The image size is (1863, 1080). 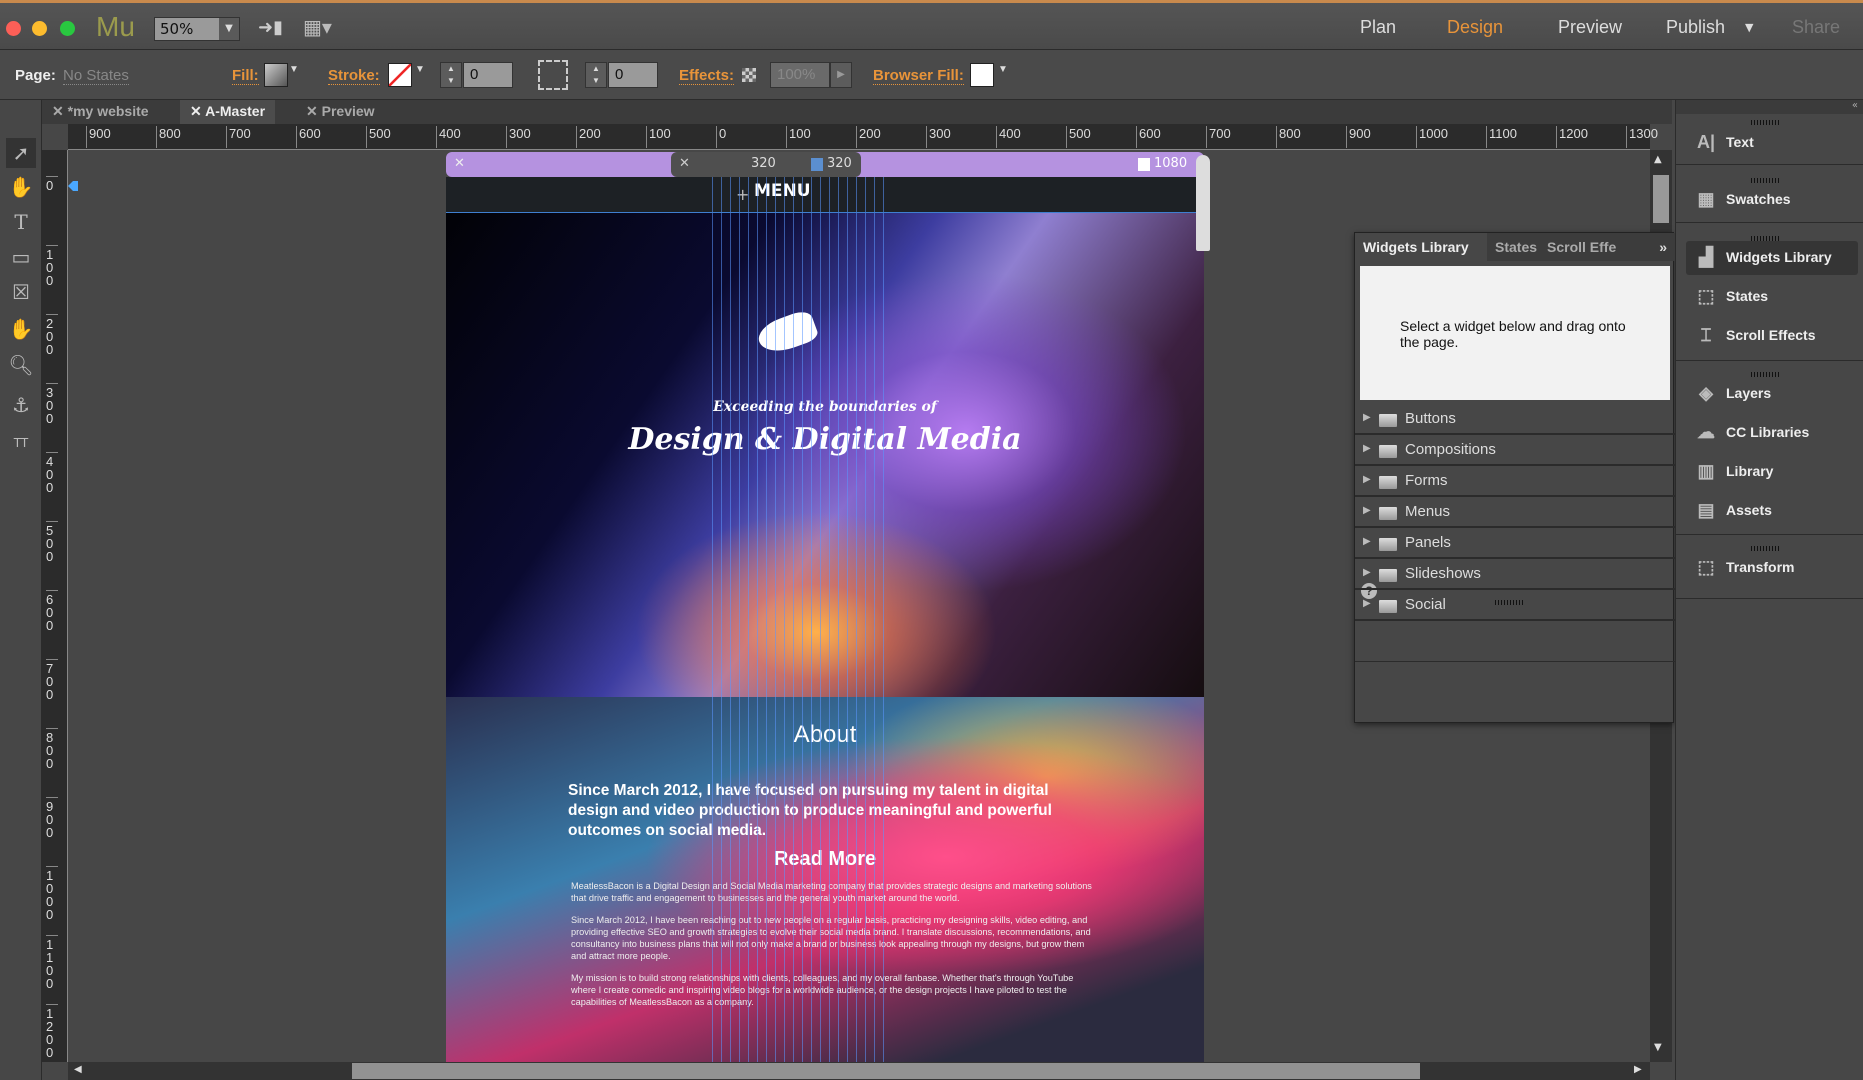 What do you see at coordinates (1772, 258) in the screenshot?
I see `panel-widgets-library: ▟ Widgets Library` at bounding box center [1772, 258].